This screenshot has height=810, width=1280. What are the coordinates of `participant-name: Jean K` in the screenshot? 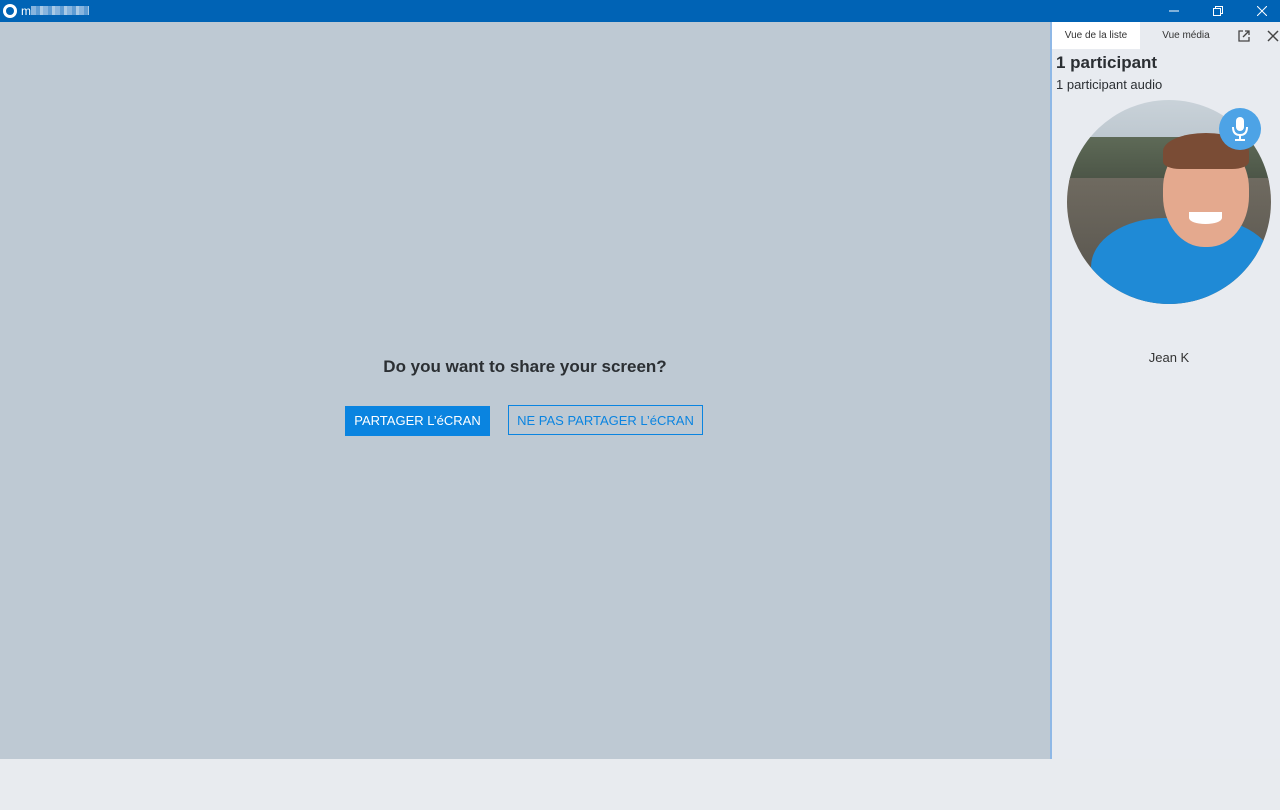 It's located at (1169, 357).